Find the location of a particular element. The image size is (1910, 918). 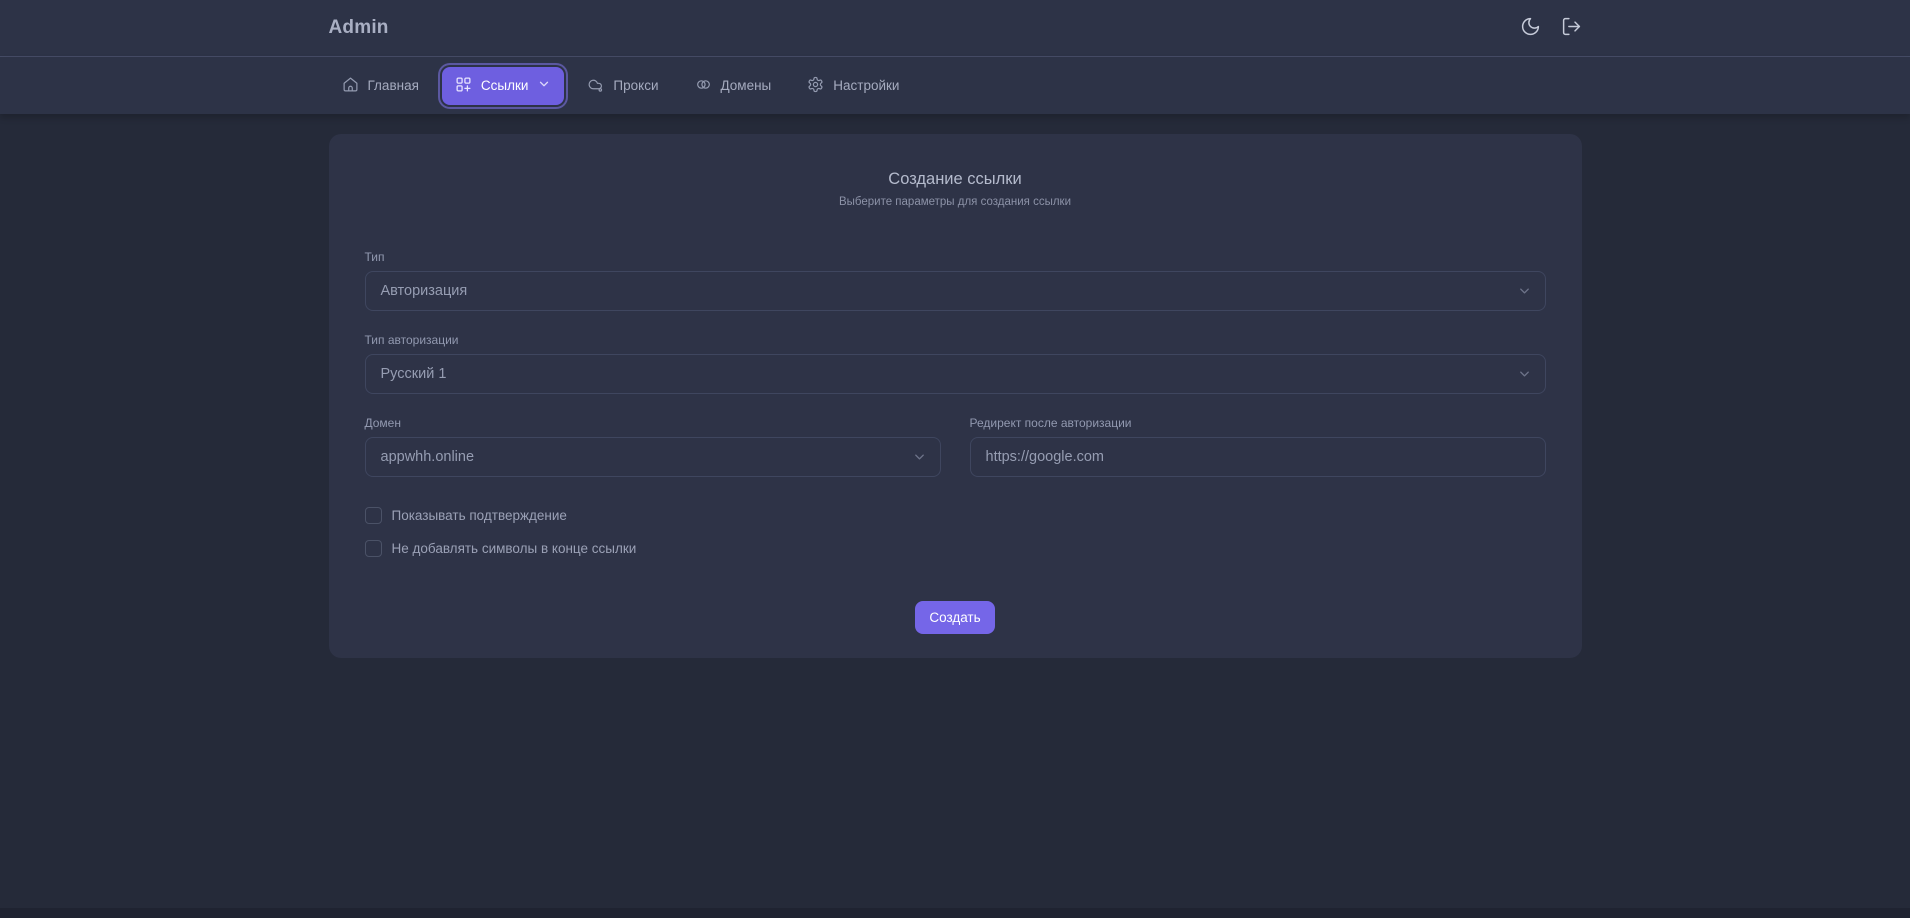

auth-type-select: Русский 1 is located at coordinates (955, 374).